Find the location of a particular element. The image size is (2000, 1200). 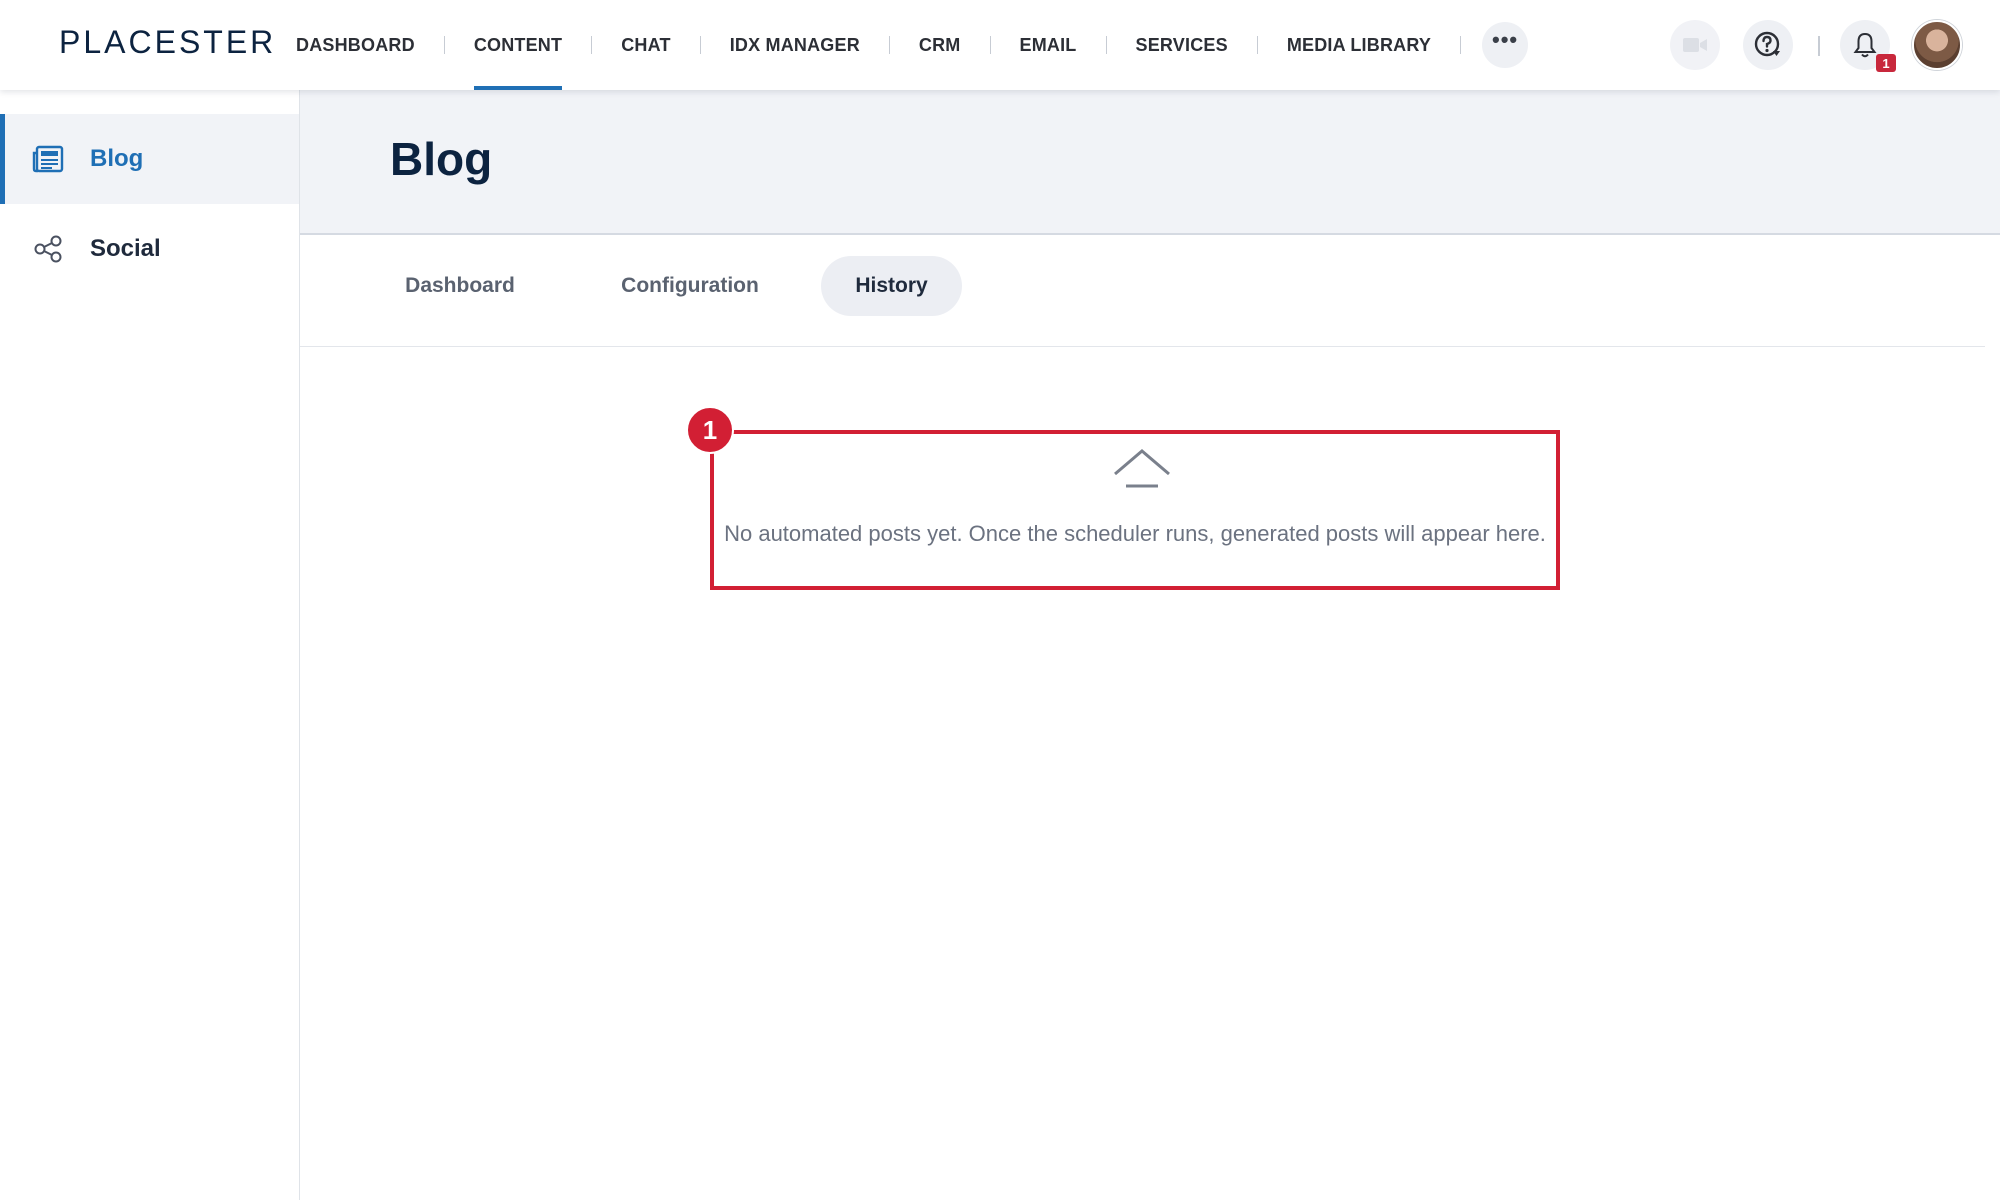

sidebar: Blog Social is located at coordinates (150, 645).